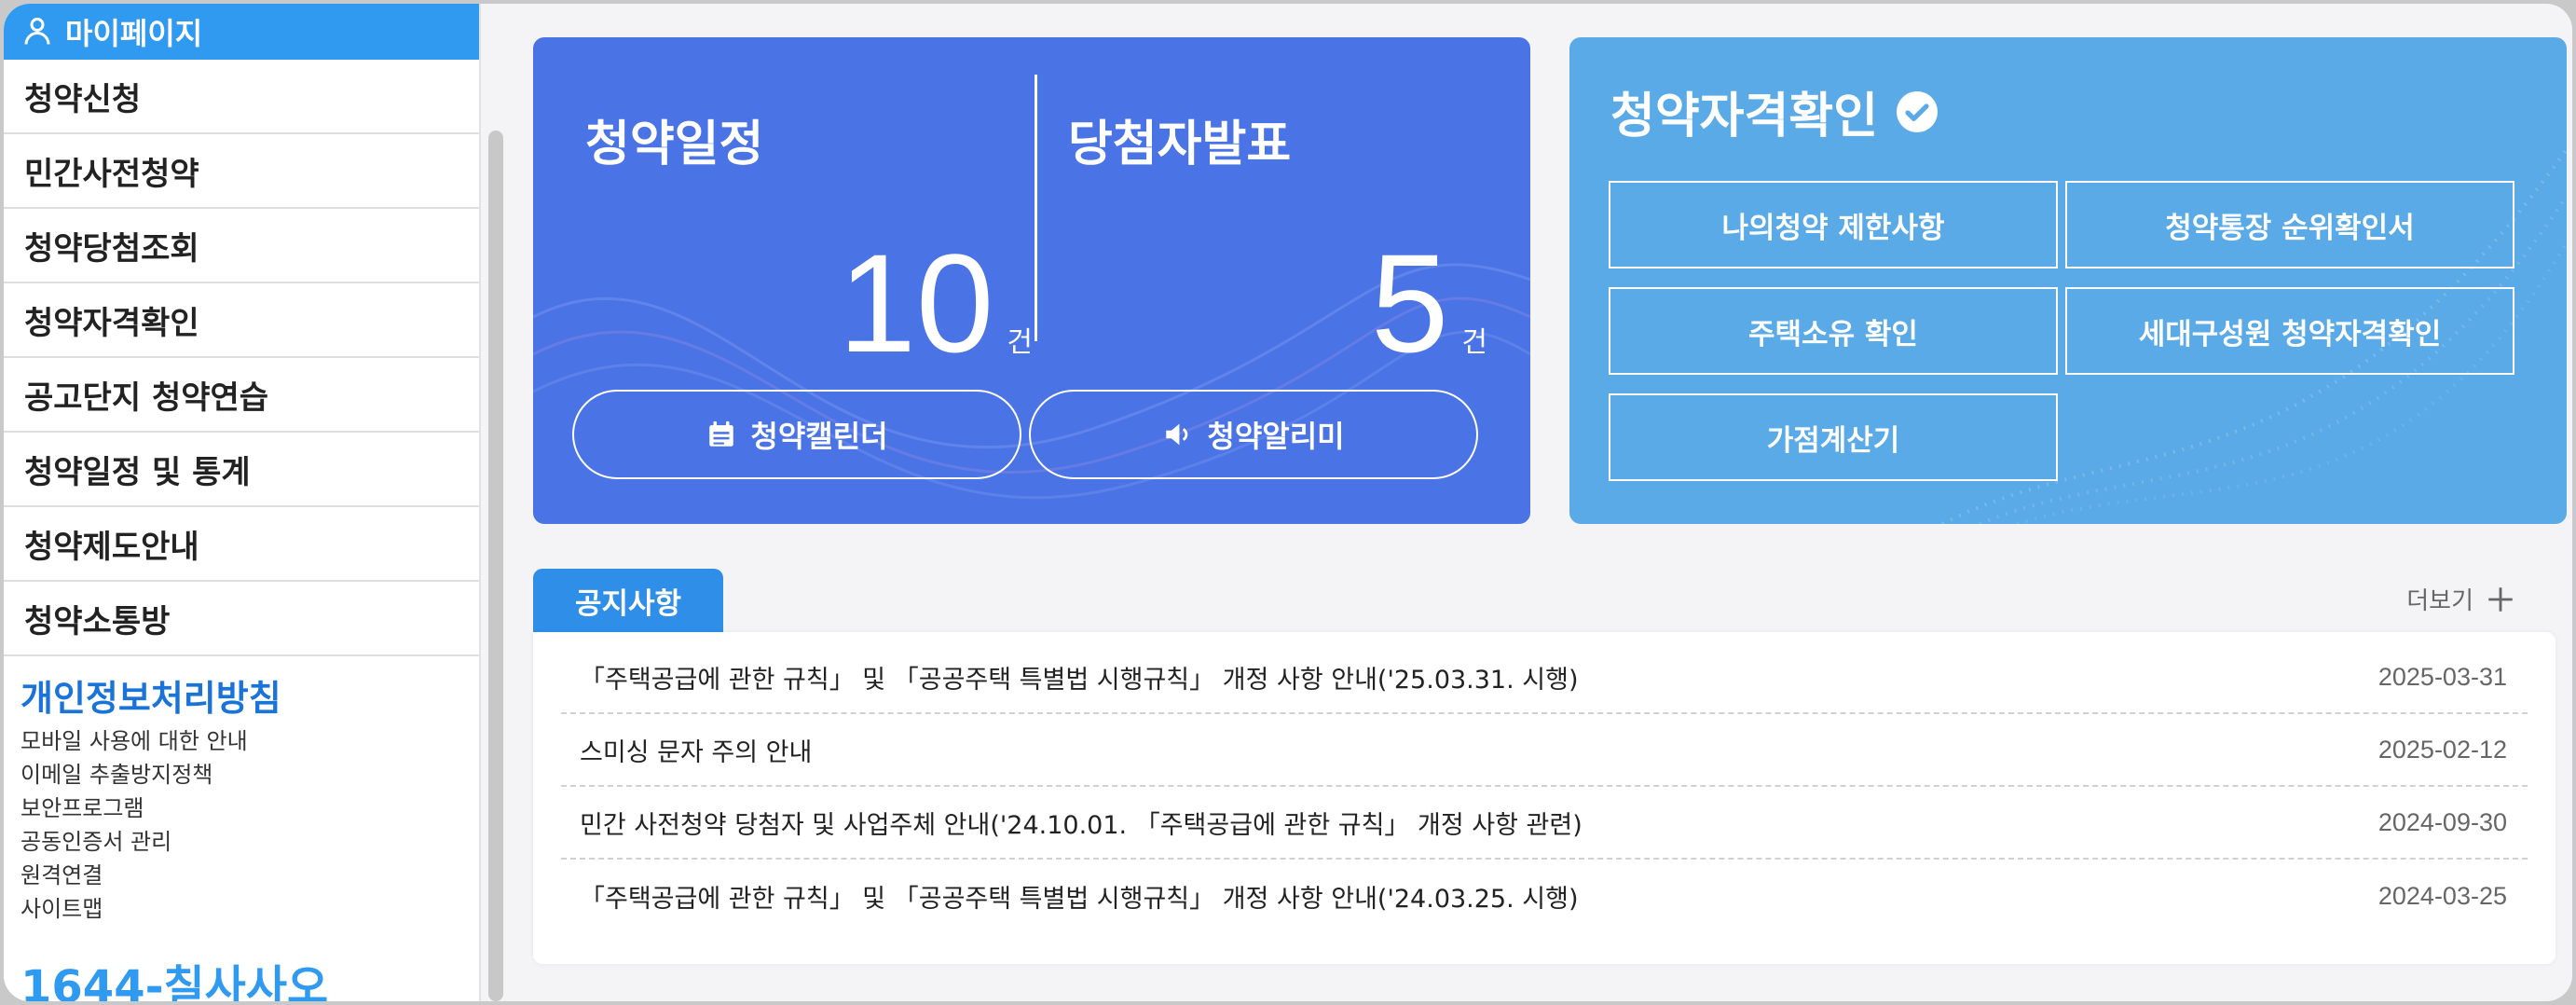 This screenshot has width=2576, height=1005. Describe the element at coordinates (1833, 331) in the screenshot. I see `house-ownership-button: 주택소유 확인` at that location.